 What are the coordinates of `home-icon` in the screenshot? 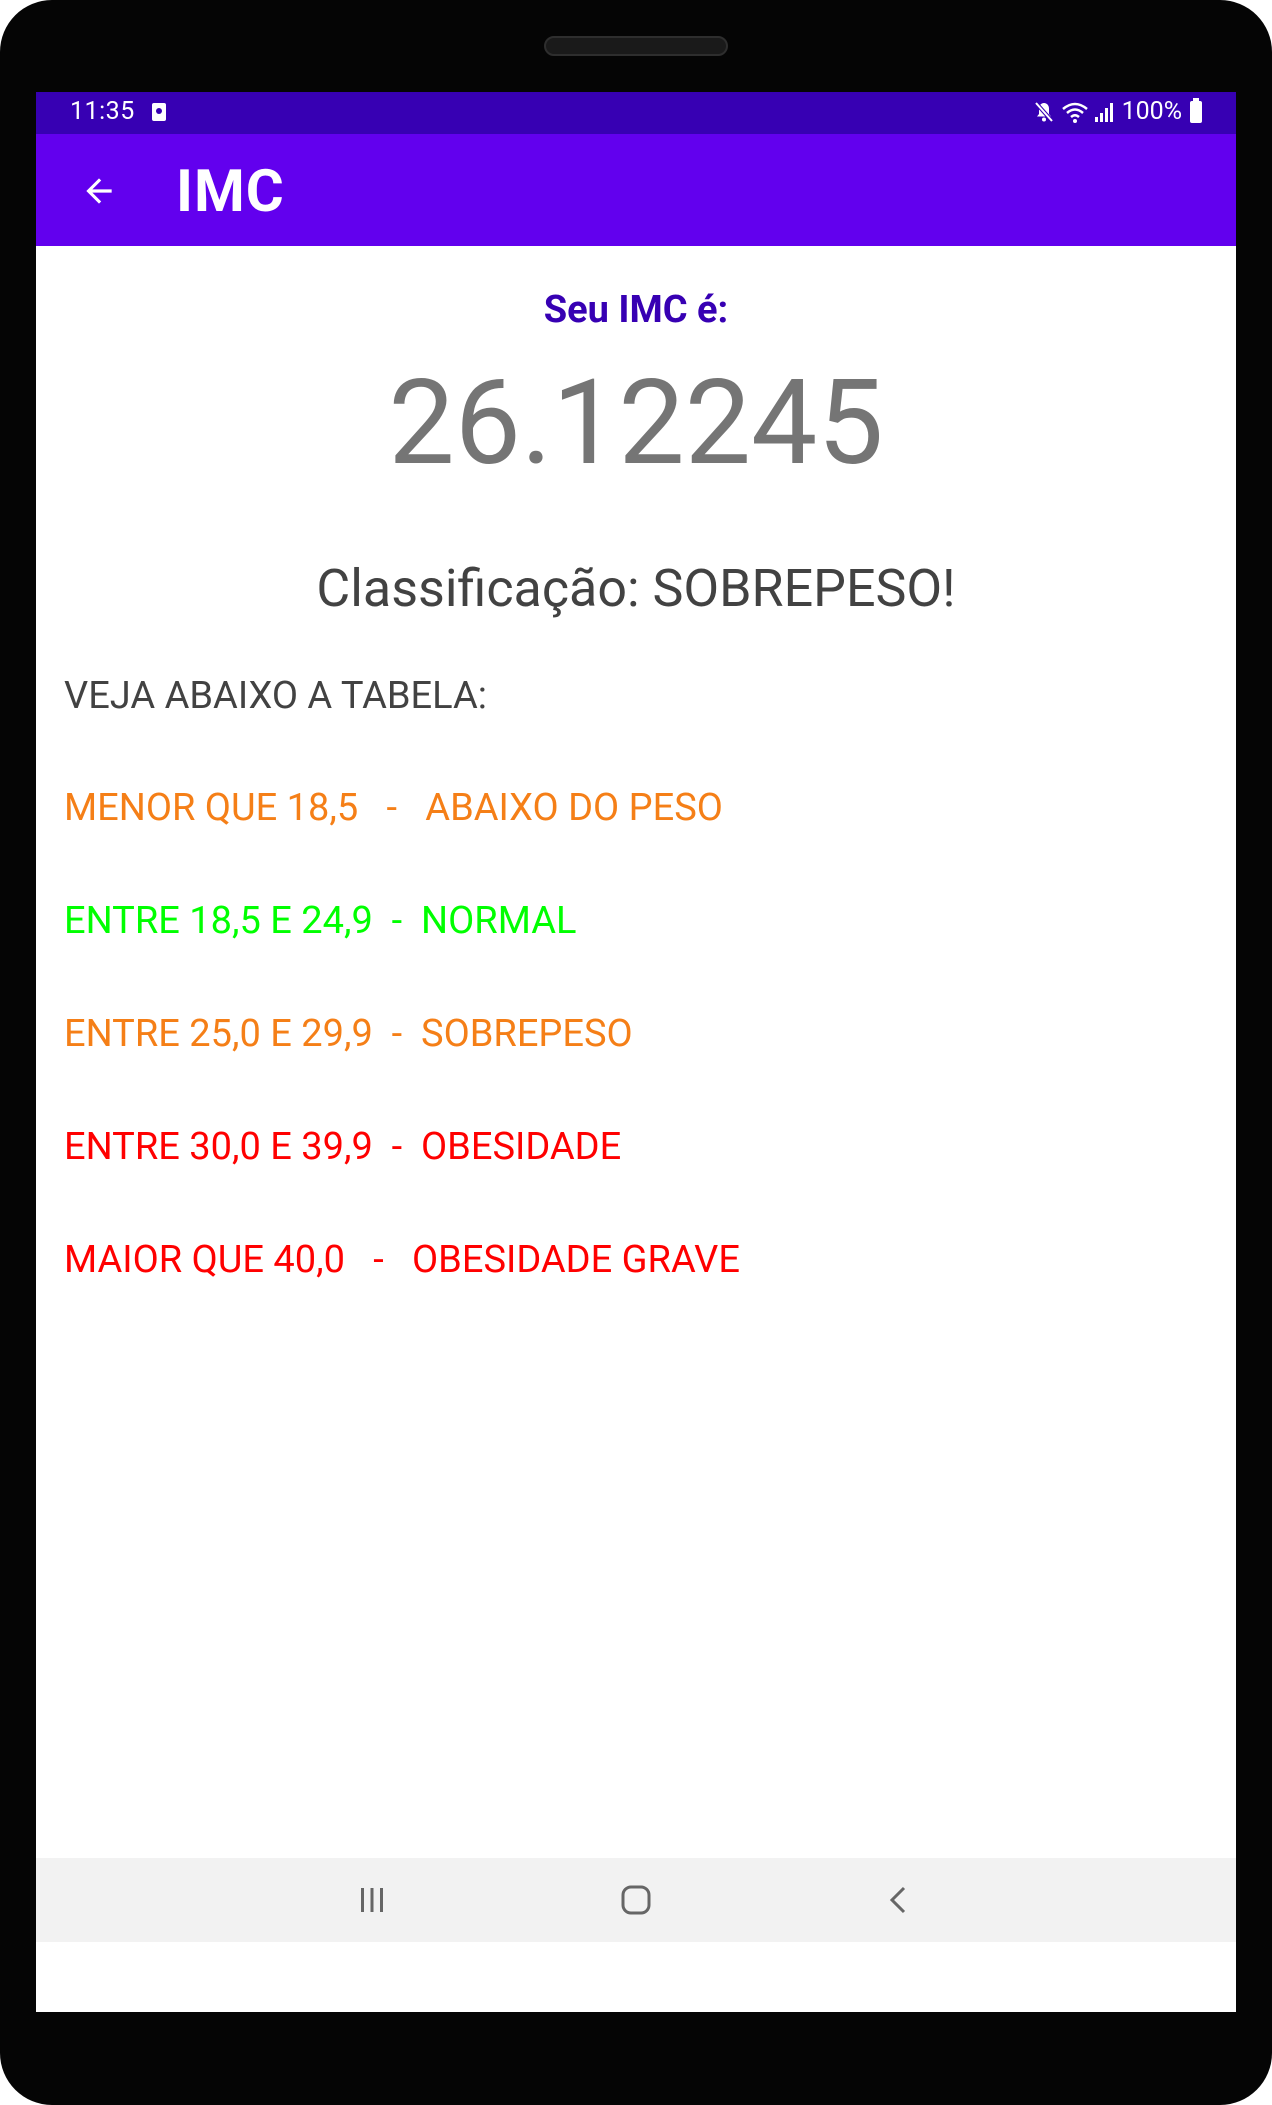 It's located at (636, 1900).